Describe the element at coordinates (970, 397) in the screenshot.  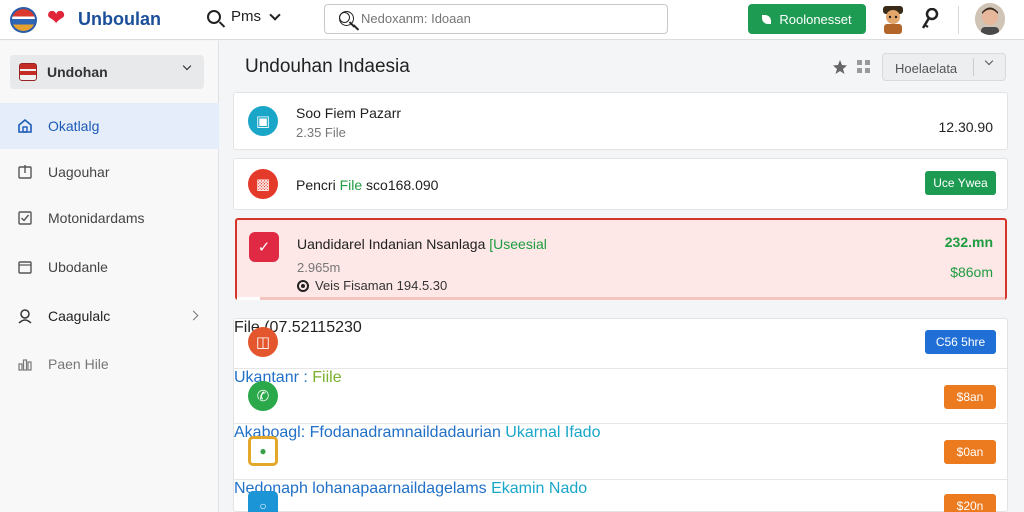
I see `price-button: $8an` at that location.